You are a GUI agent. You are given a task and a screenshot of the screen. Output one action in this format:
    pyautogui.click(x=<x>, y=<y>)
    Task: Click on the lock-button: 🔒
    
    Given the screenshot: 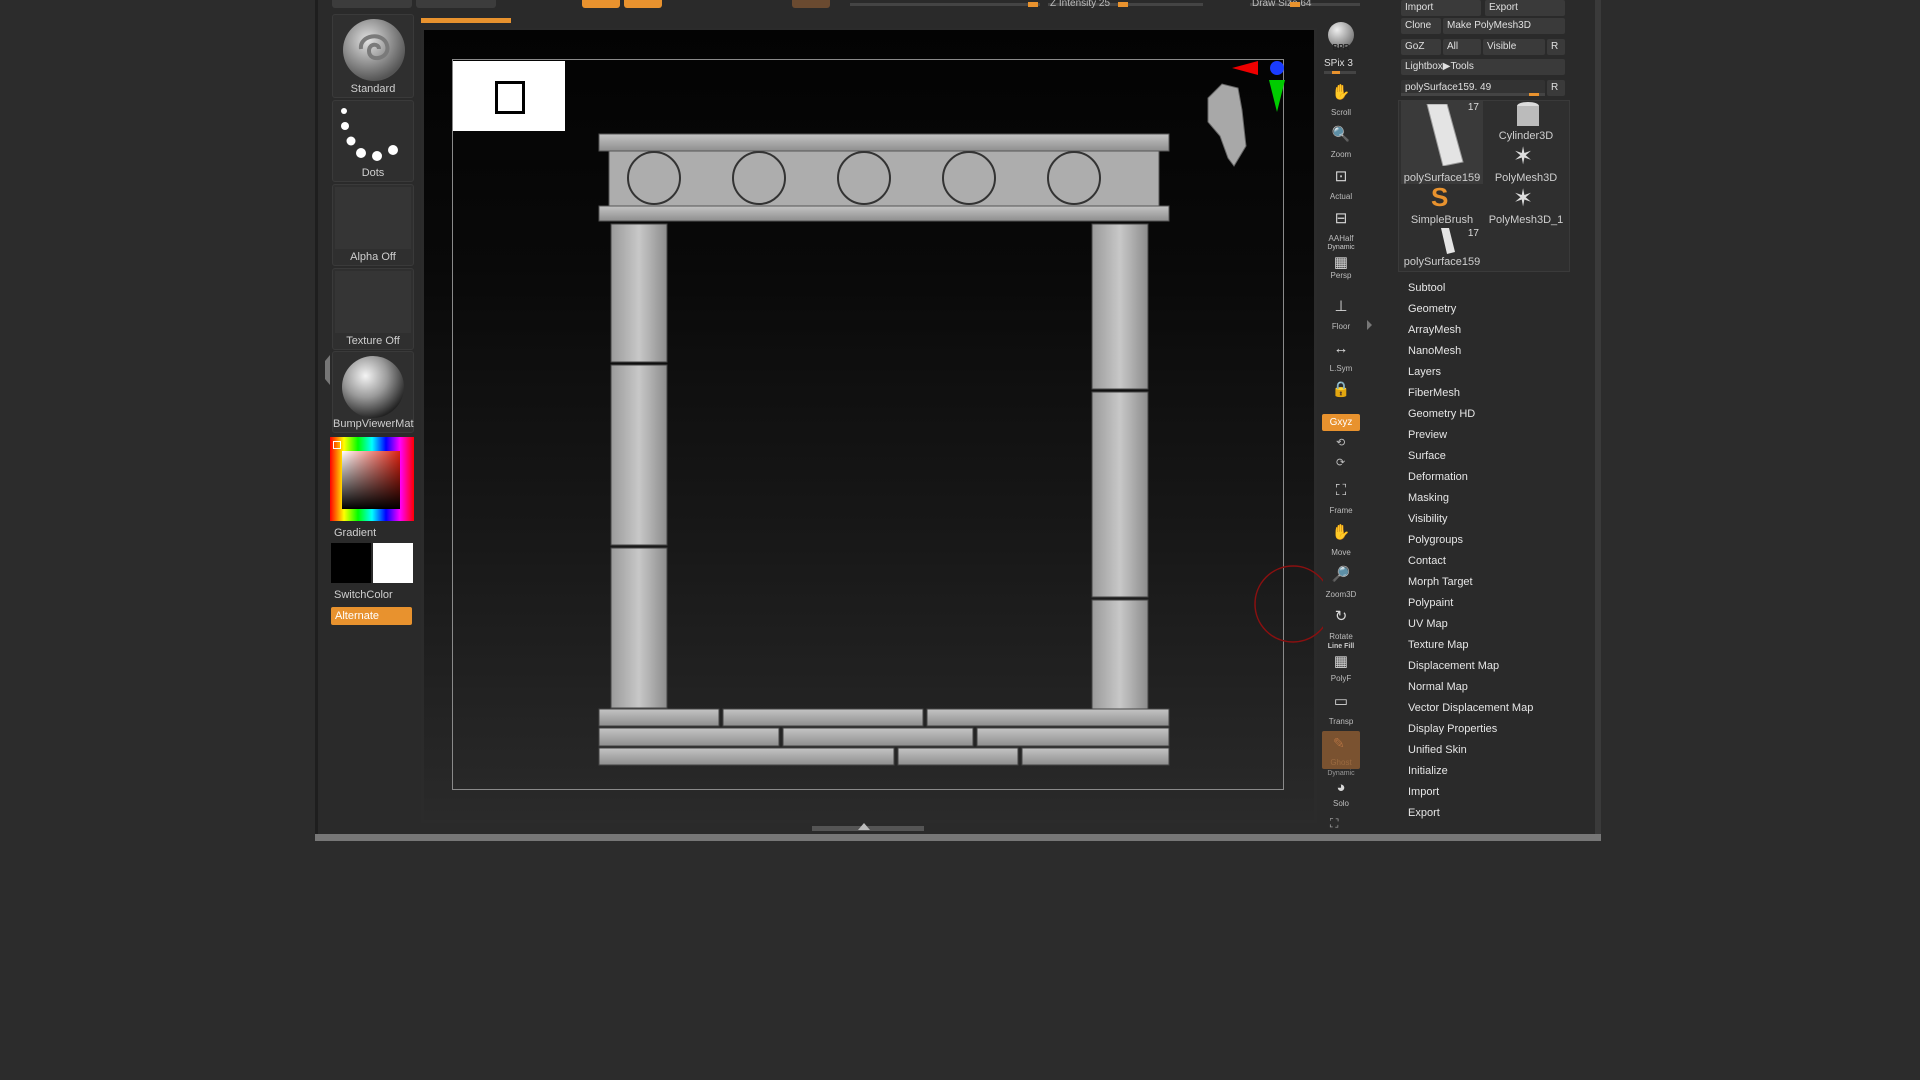 What is the action you would take?
    pyautogui.click(x=1341, y=397)
    